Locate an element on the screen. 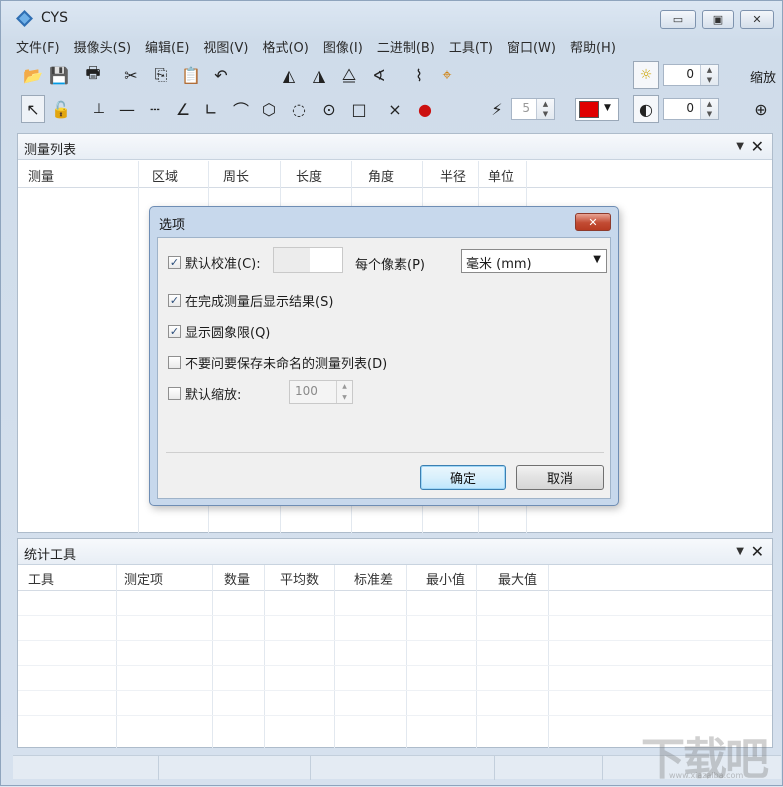 The height and width of the screenshot is (787, 783). paste-icon: 📋 is located at coordinates (191, 75).